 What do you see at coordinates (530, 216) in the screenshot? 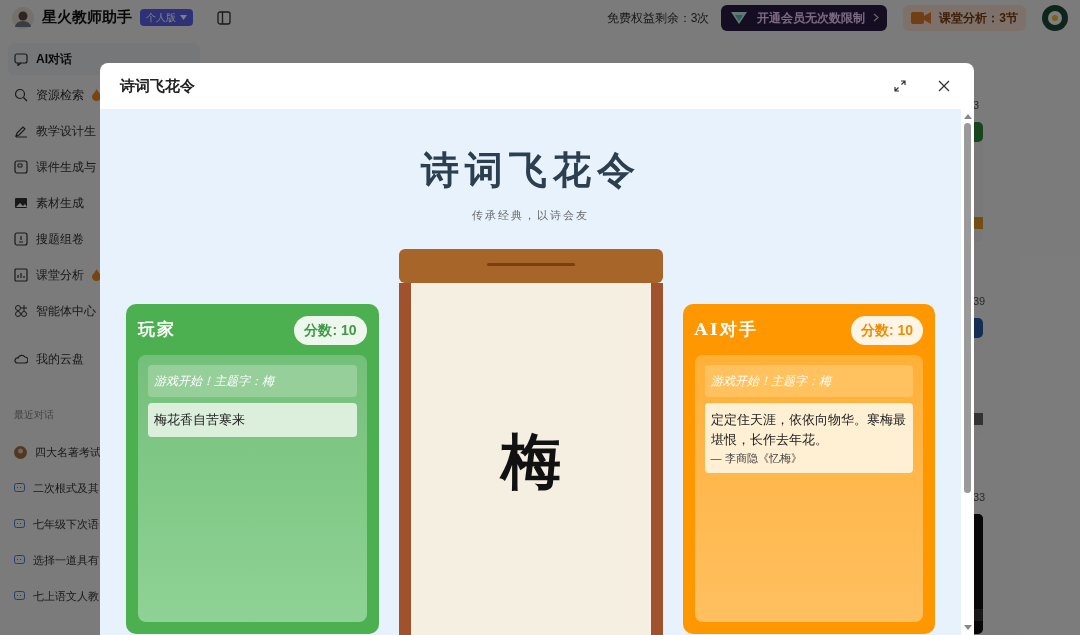
I see `game-subtitle: 传承经典，以诗会友` at bounding box center [530, 216].